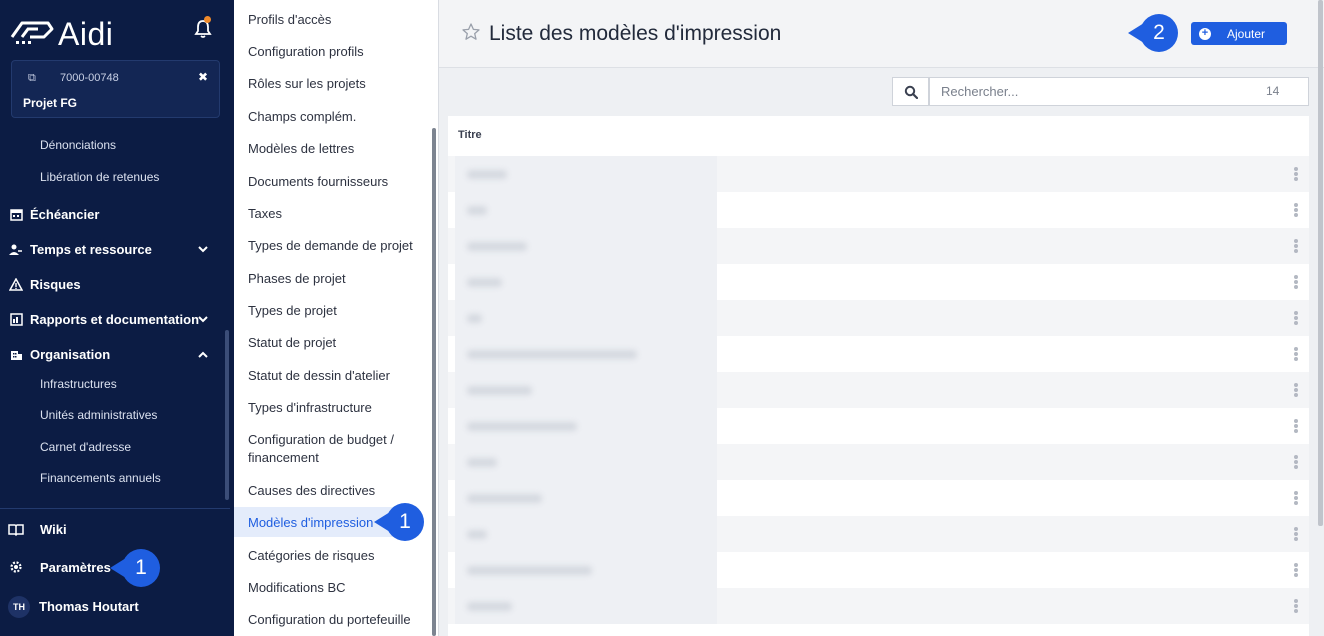 The width and height of the screenshot is (1324, 636). What do you see at coordinates (78, 384) in the screenshot?
I see `sidebar-item-infrastructures: Infrastructures` at bounding box center [78, 384].